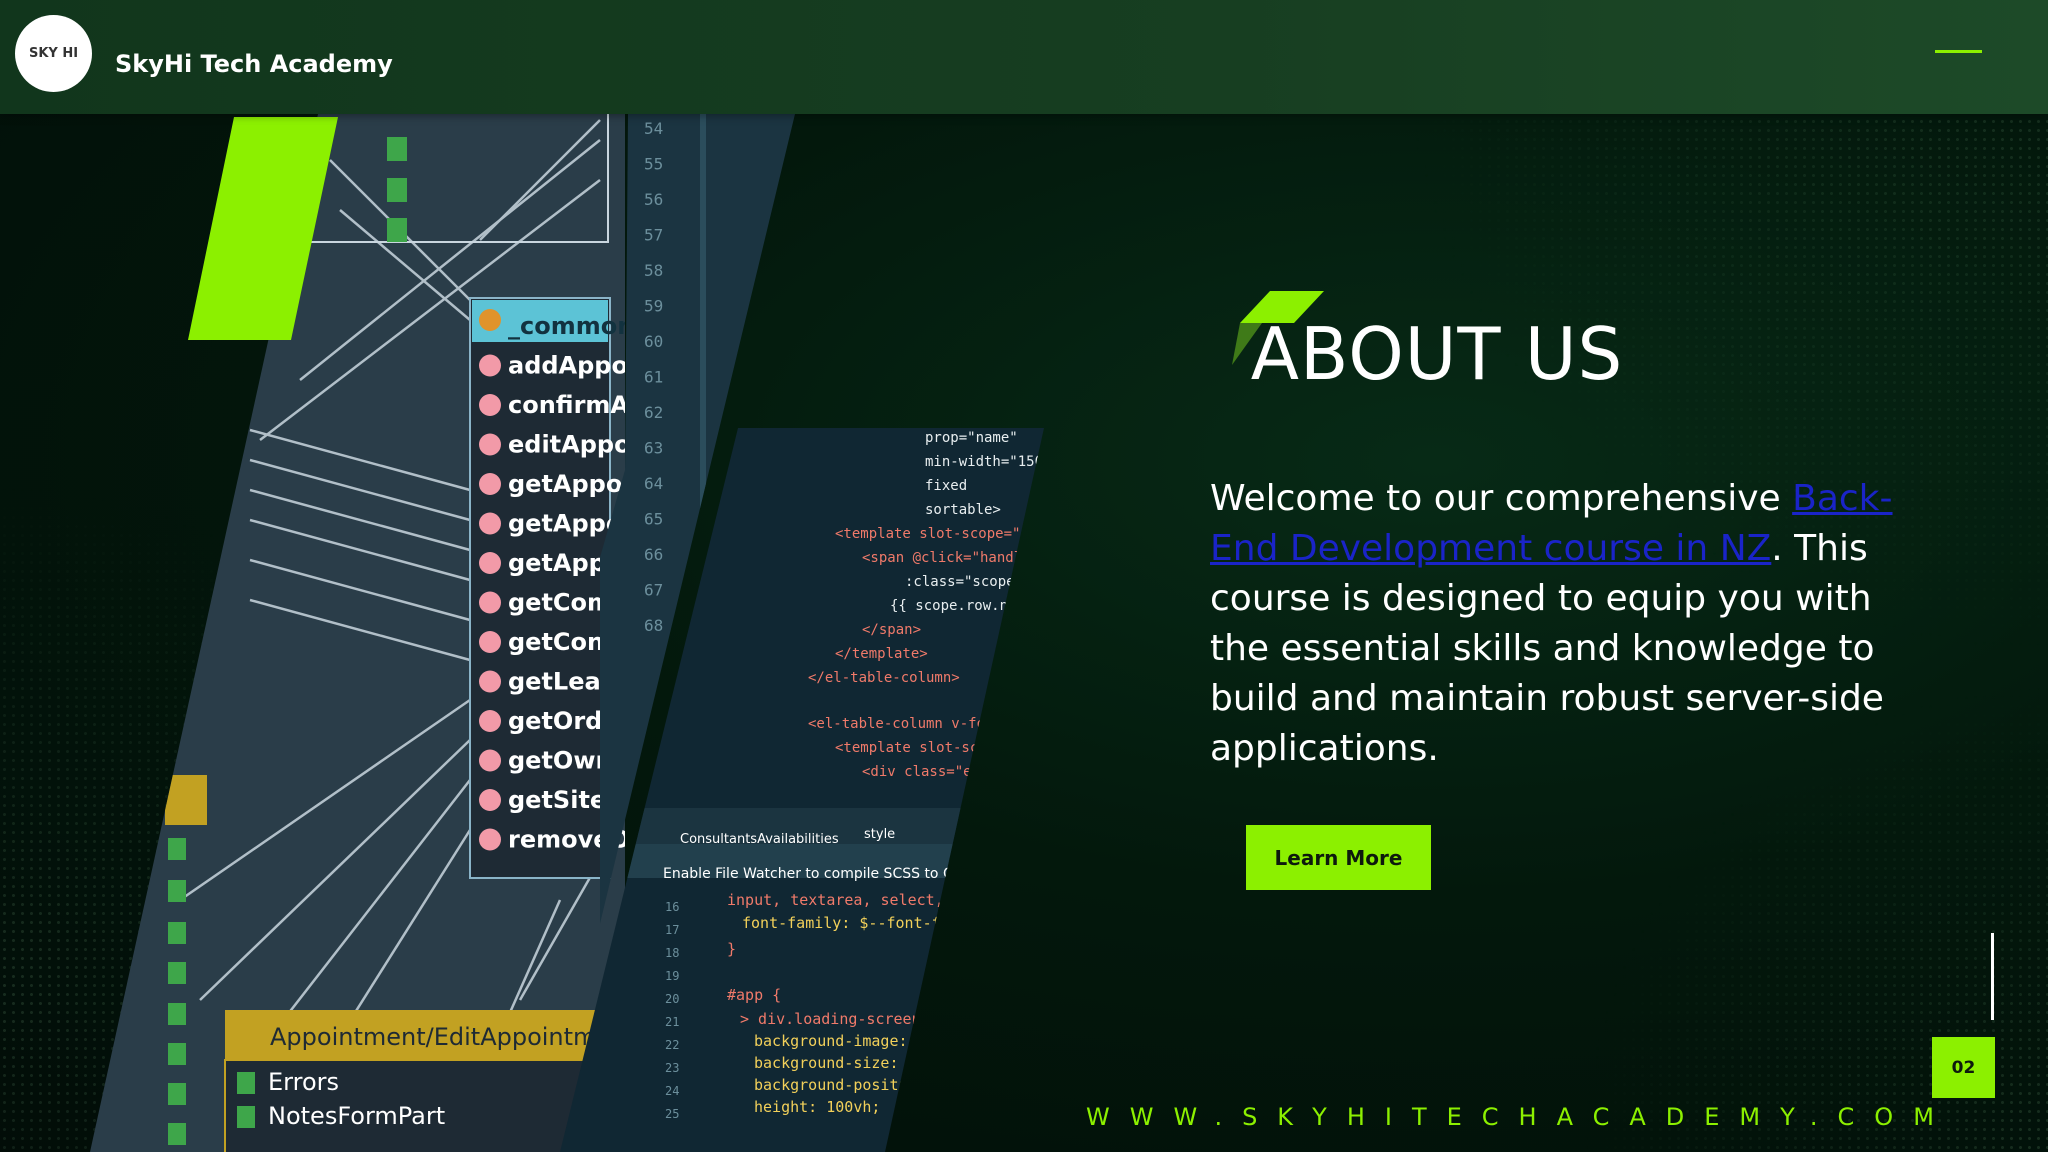 This screenshot has width=2048, height=1152. I want to click on top-header: SKY HI SkyHi Tech Academy, so click(1024, 57).